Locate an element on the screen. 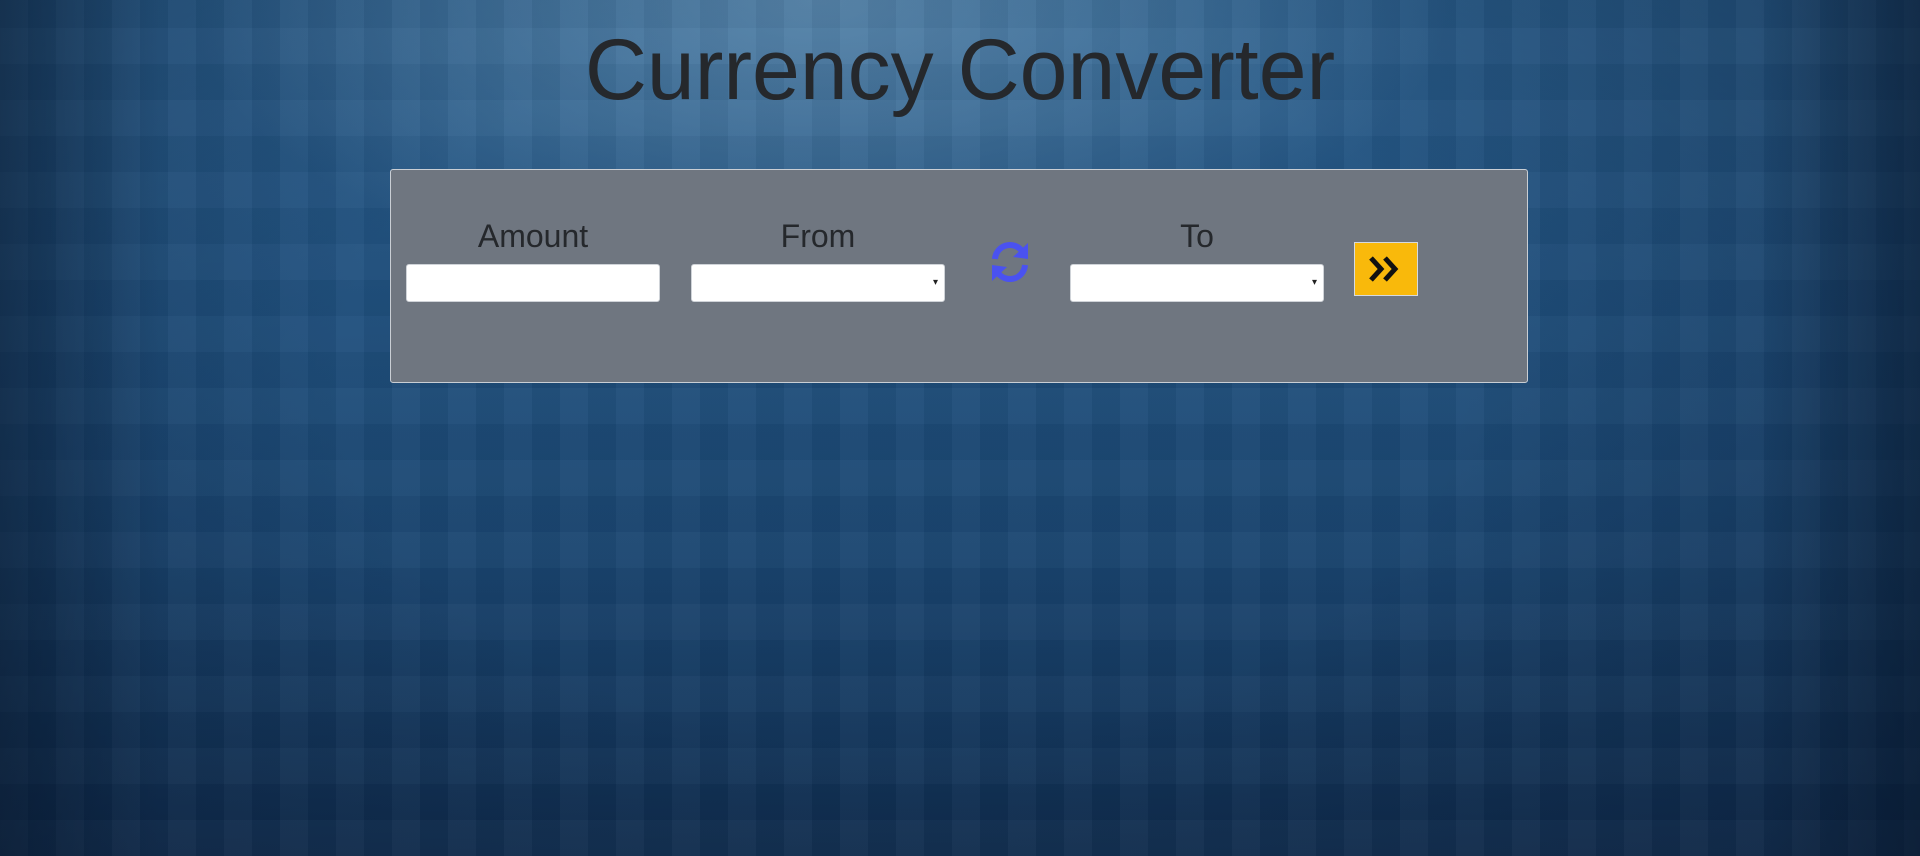 The image size is (1920, 856). swap-arrows-icon is located at coordinates (1010, 262).